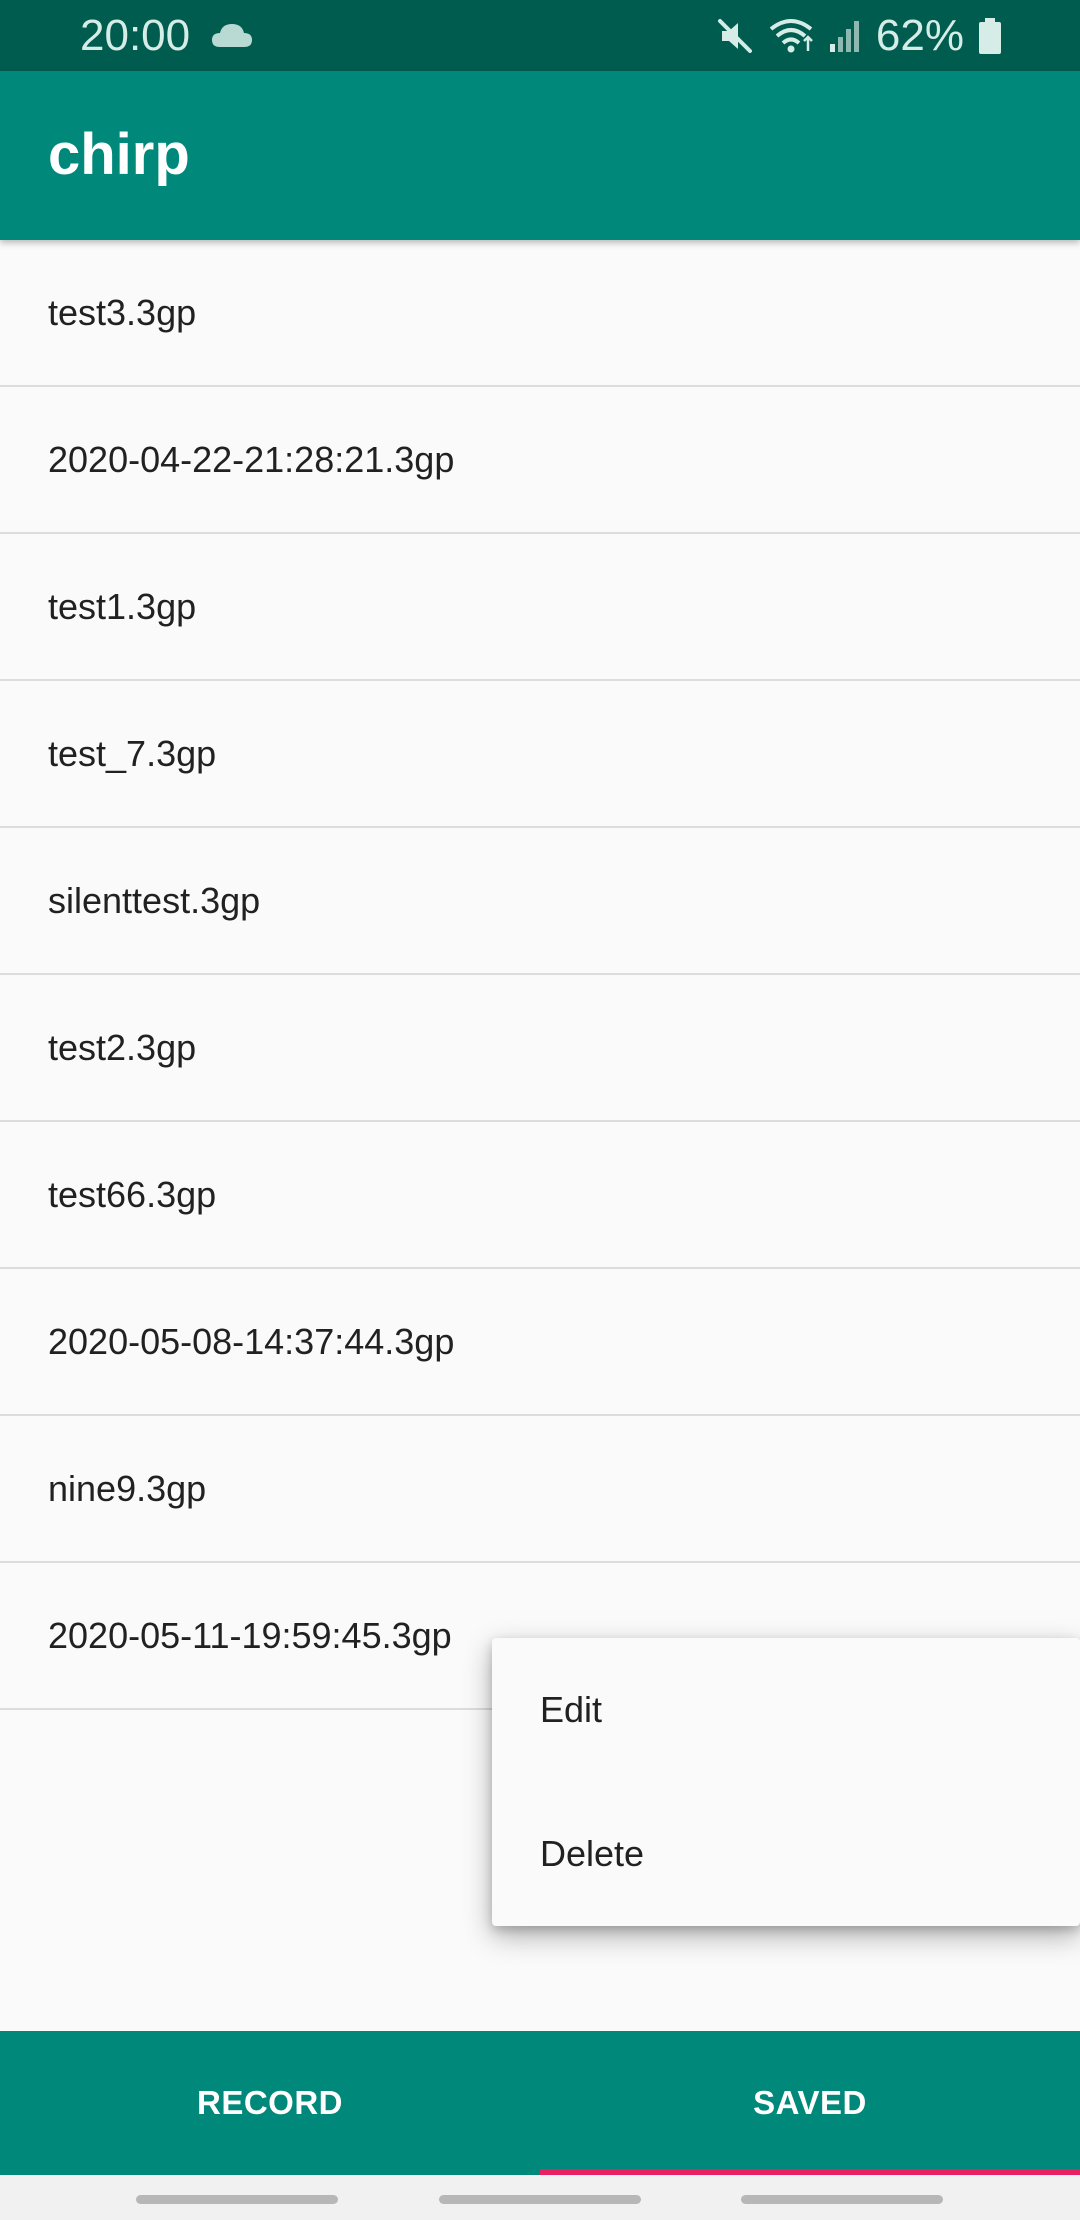 The height and width of the screenshot is (2220, 1080). I want to click on recents-gesture-handle, so click(237, 2199).